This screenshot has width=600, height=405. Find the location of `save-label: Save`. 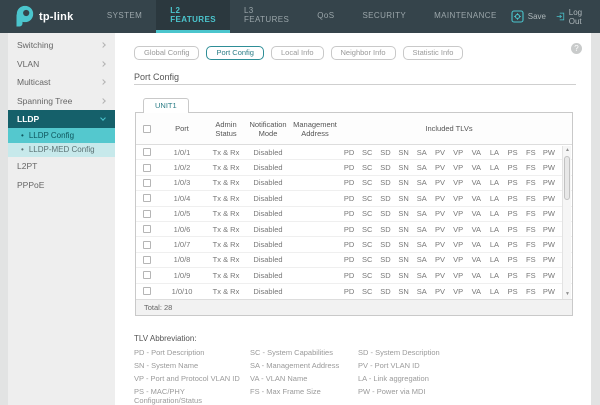

save-label: Save is located at coordinates (536, 16).